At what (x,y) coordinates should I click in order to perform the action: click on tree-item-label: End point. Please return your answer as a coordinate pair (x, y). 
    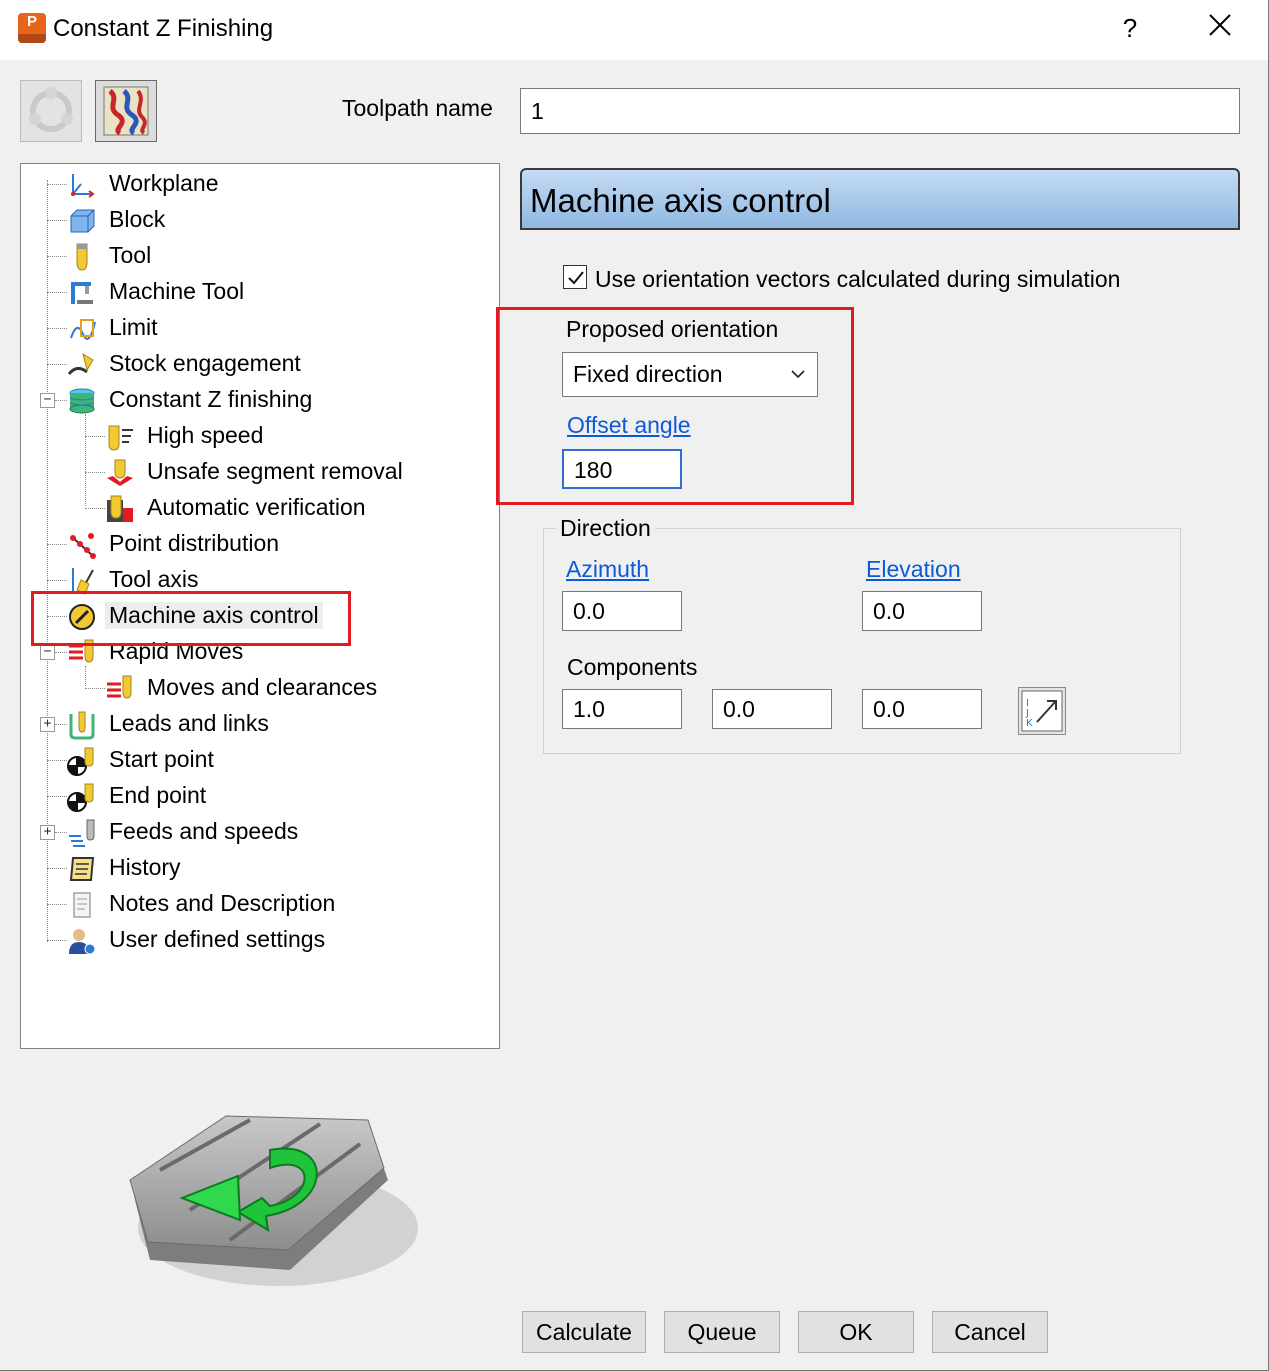
    Looking at the image, I should click on (158, 795).